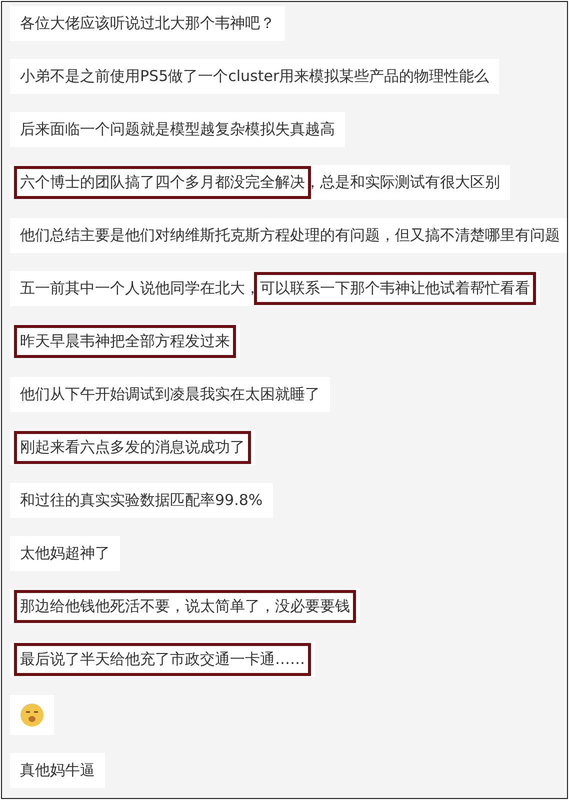 This screenshot has width=569, height=800. What do you see at coordinates (170, 395) in the screenshot?
I see `message-text: 他们从下午开始调试到凌晨我实在太困就睡了` at bounding box center [170, 395].